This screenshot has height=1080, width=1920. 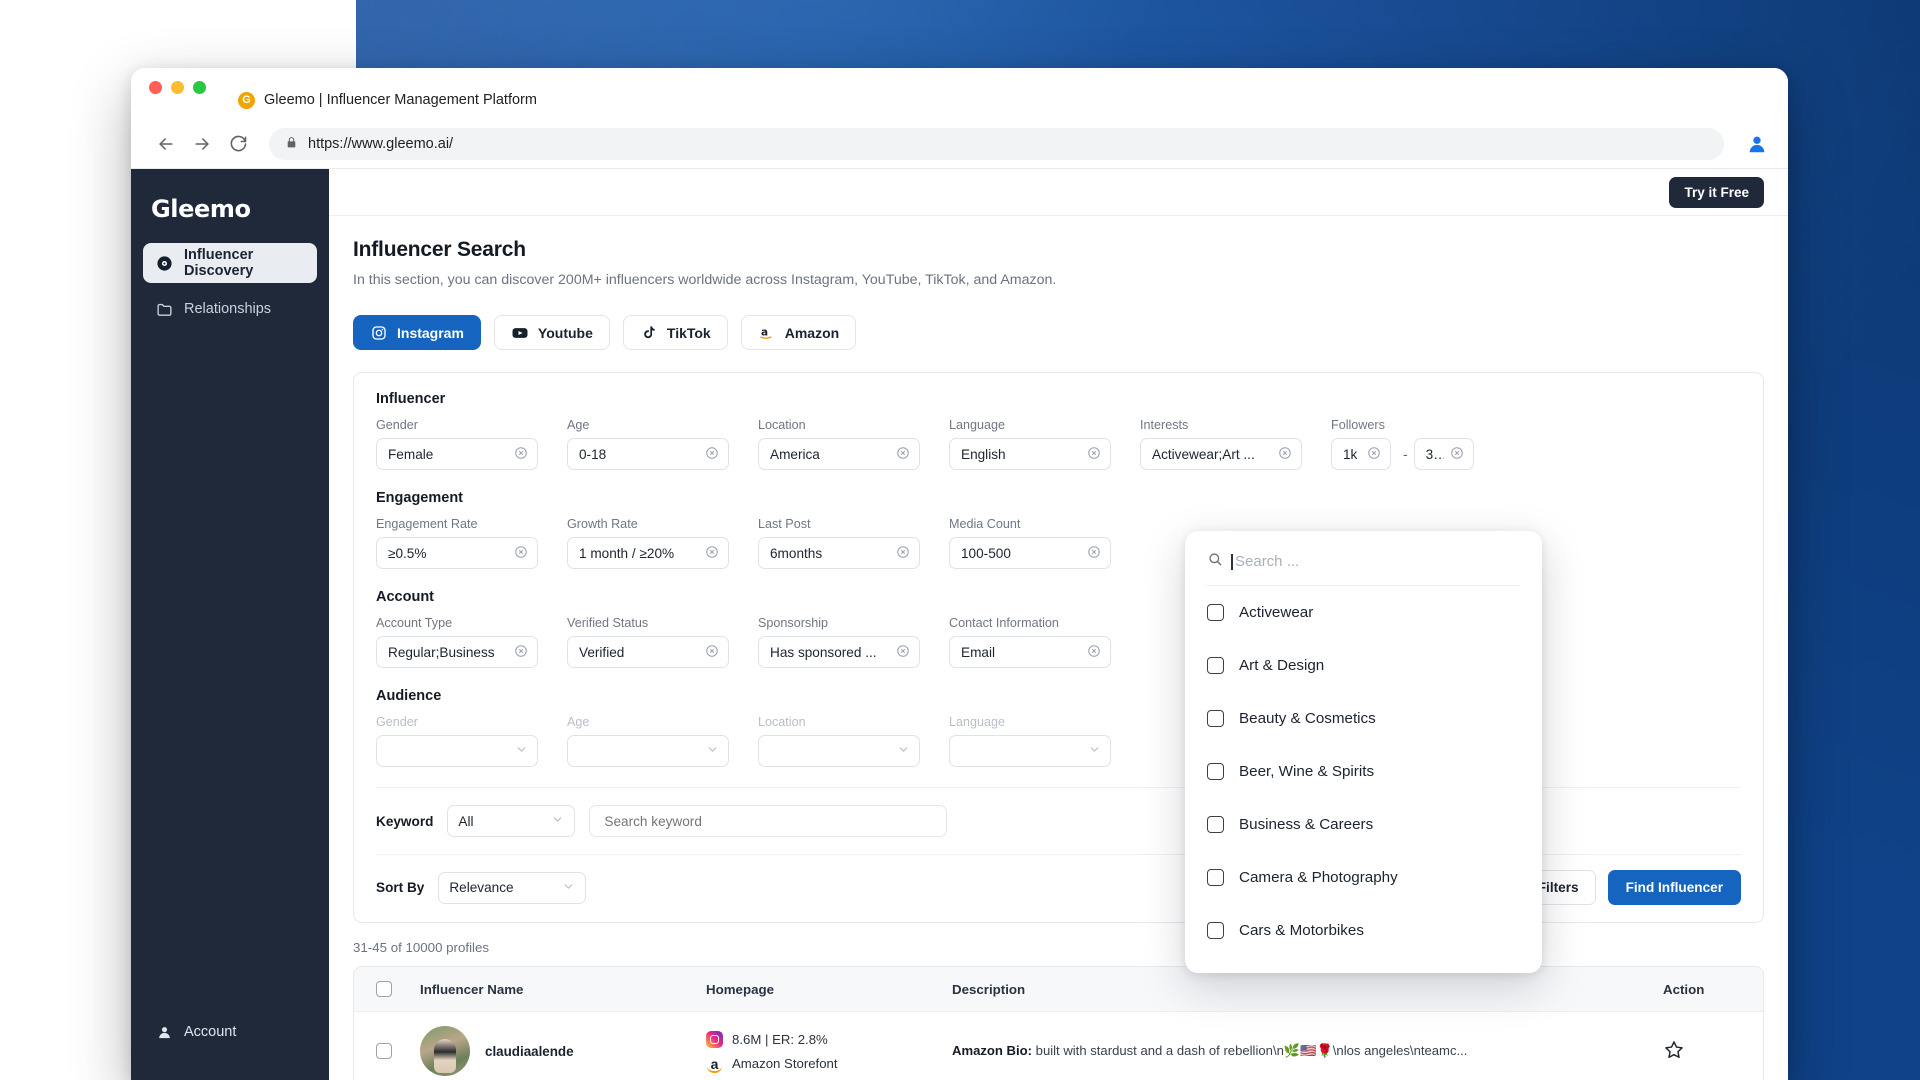 What do you see at coordinates (839, 751) in the screenshot?
I see `filter-audience-location-control` at bounding box center [839, 751].